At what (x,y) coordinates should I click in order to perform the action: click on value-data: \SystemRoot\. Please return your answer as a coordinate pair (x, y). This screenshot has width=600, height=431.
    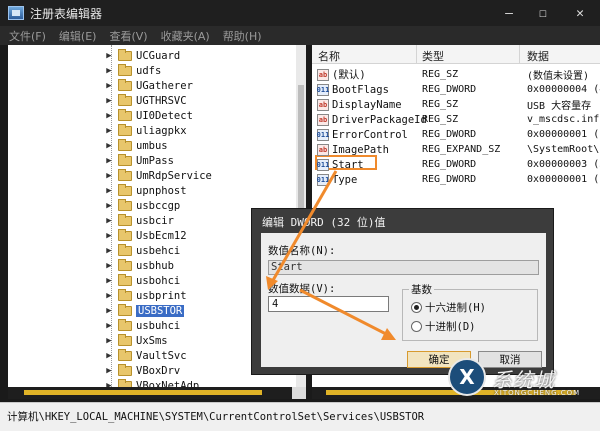
    Looking at the image, I should click on (563, 149).